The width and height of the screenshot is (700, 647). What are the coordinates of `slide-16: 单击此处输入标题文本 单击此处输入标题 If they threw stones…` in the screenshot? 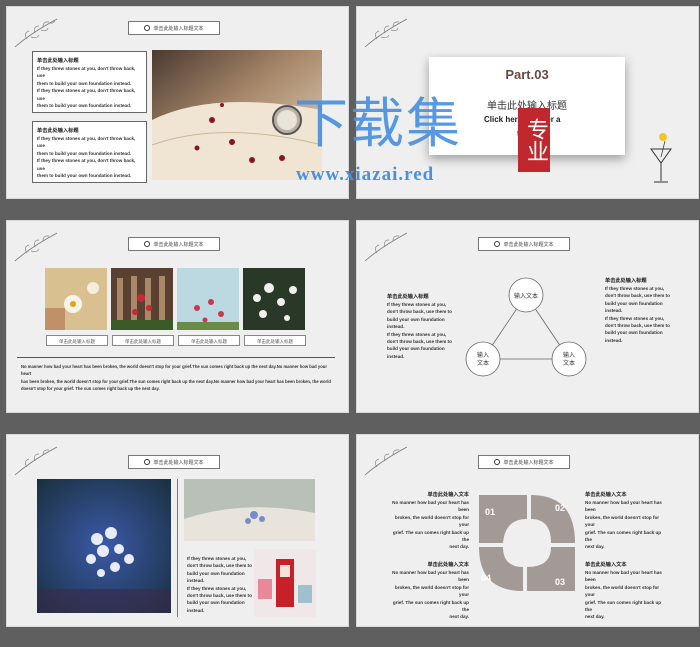 It's located at (527, 316).